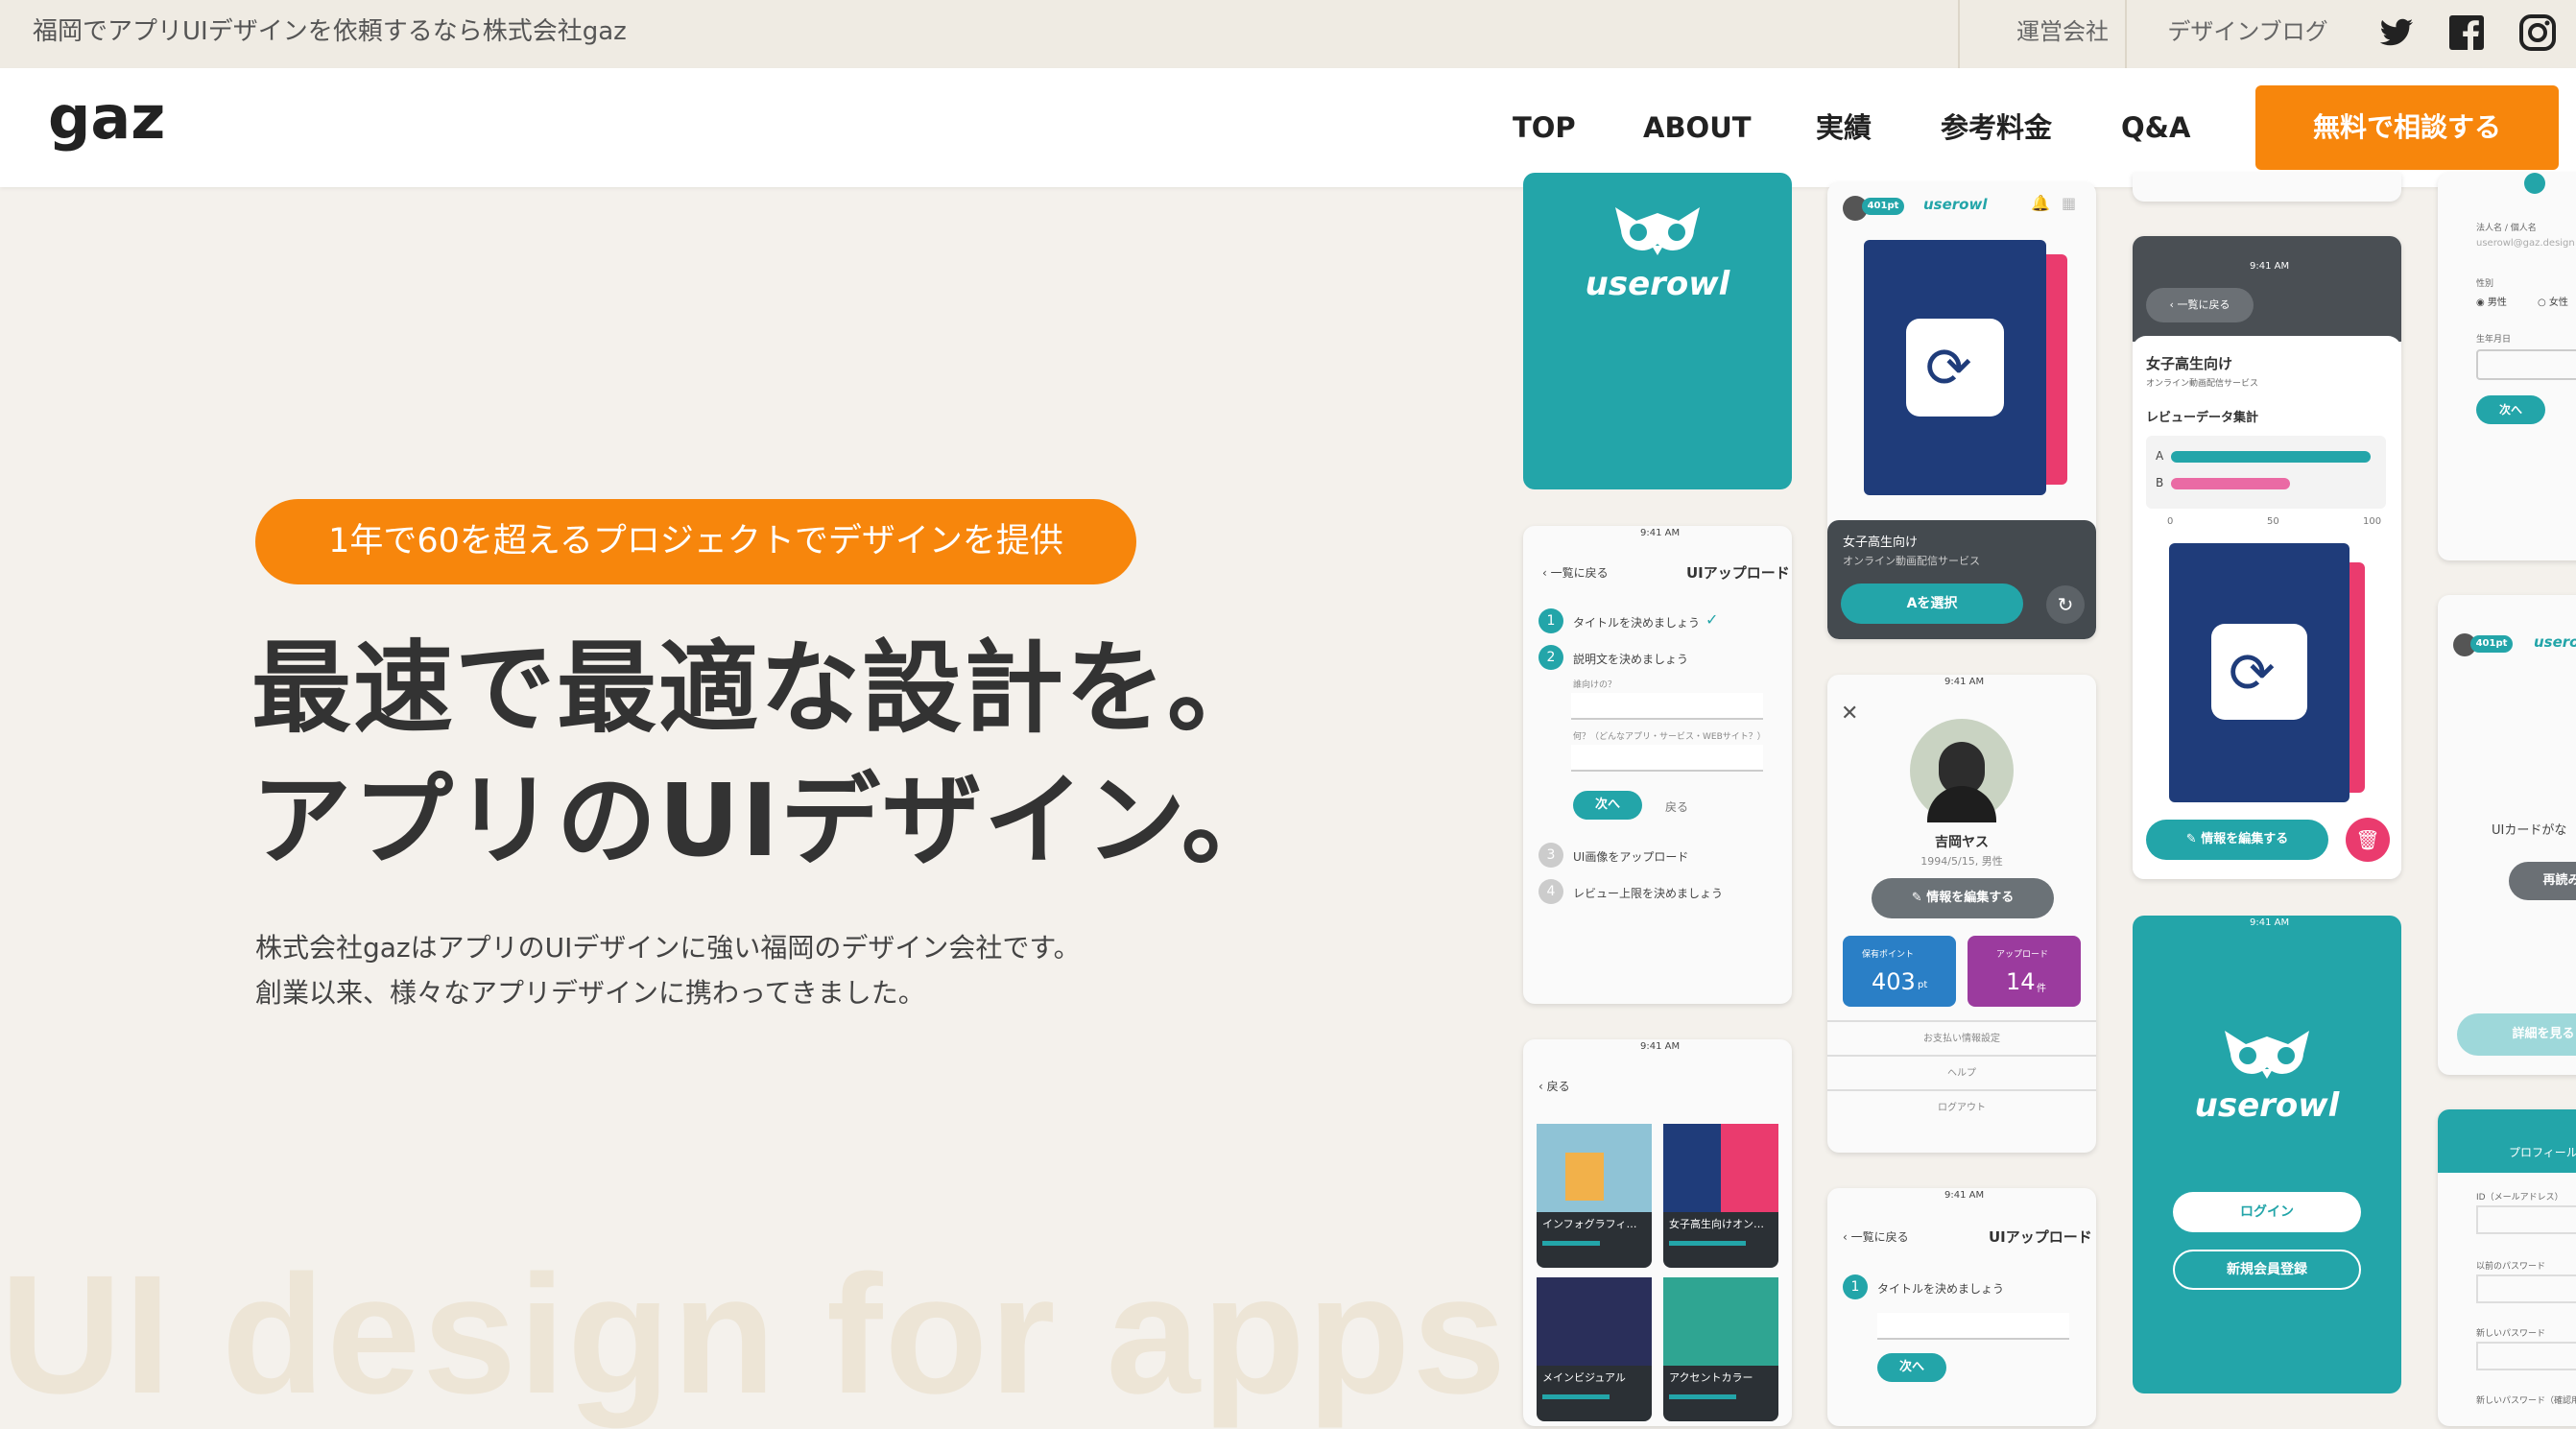 This screenshot has width=2576, height=1429. What do you see at coordinates (2526, 364) in the screenshot?
I see `birthdate-input` at bounding box center [2526, 364].